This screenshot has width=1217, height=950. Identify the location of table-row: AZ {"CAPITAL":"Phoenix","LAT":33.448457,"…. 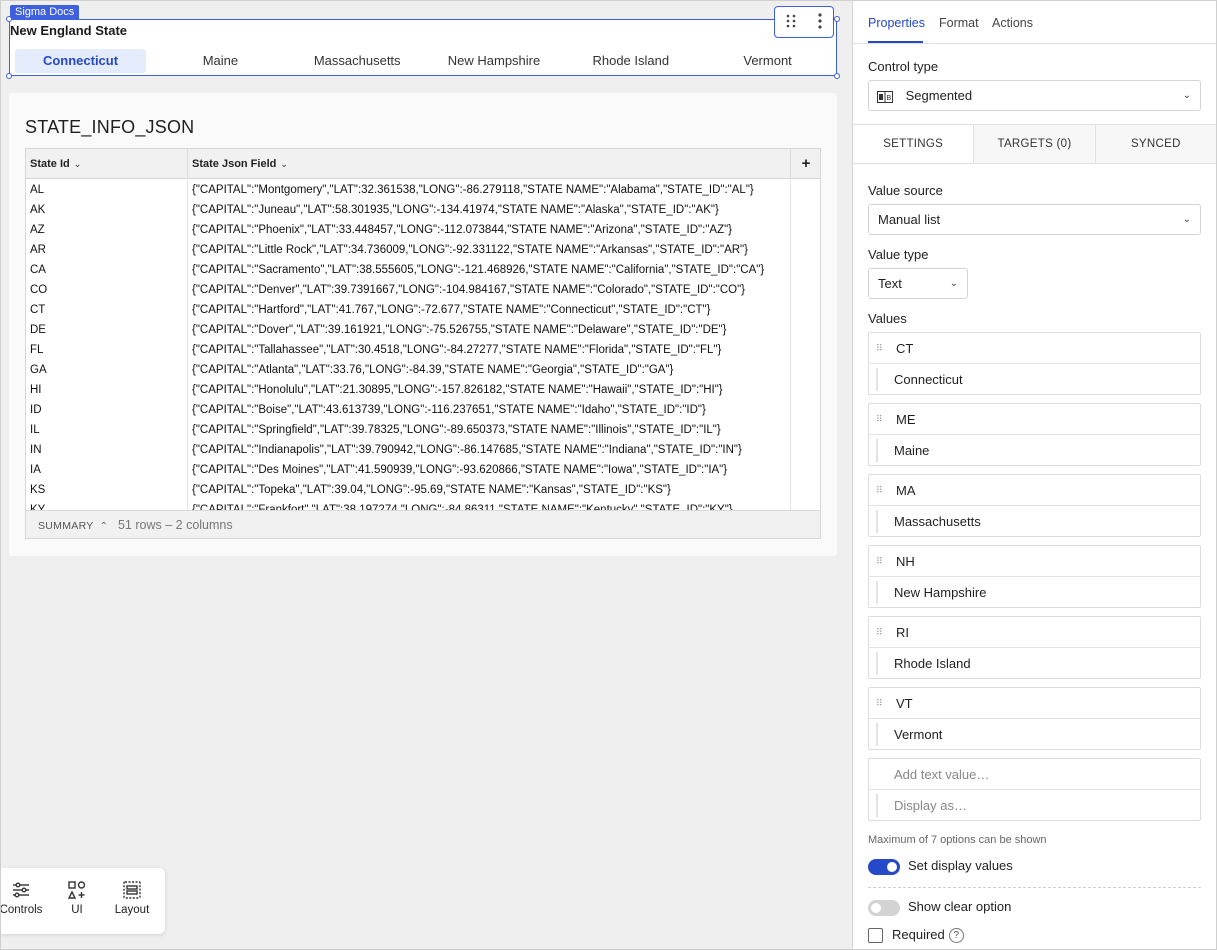
(423, 230).